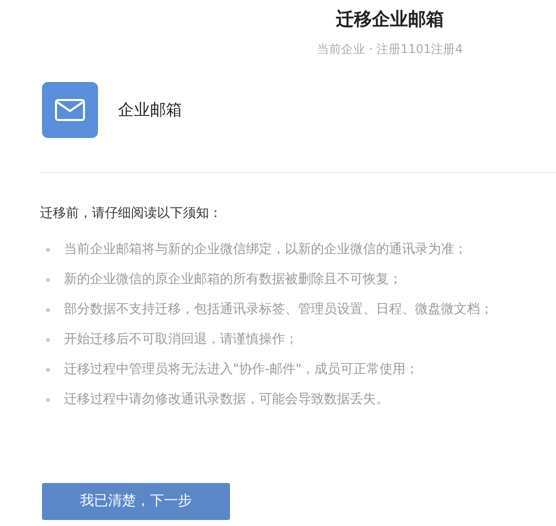 The width and height of the screenshot is (556, 526). Describe the element at coordinates (150, 110) in the screenshot. I see `app-name: 企业邮箱` at that location.